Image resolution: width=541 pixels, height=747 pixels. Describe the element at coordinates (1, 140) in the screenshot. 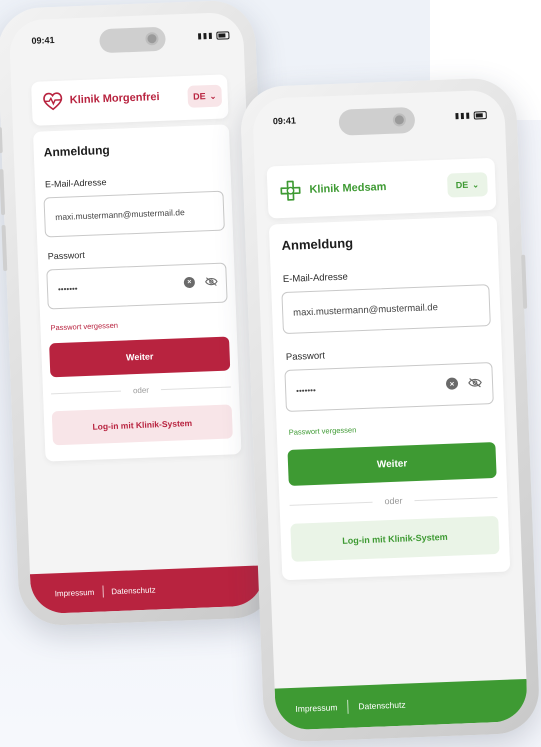

I see `phone-side-button` at that location.